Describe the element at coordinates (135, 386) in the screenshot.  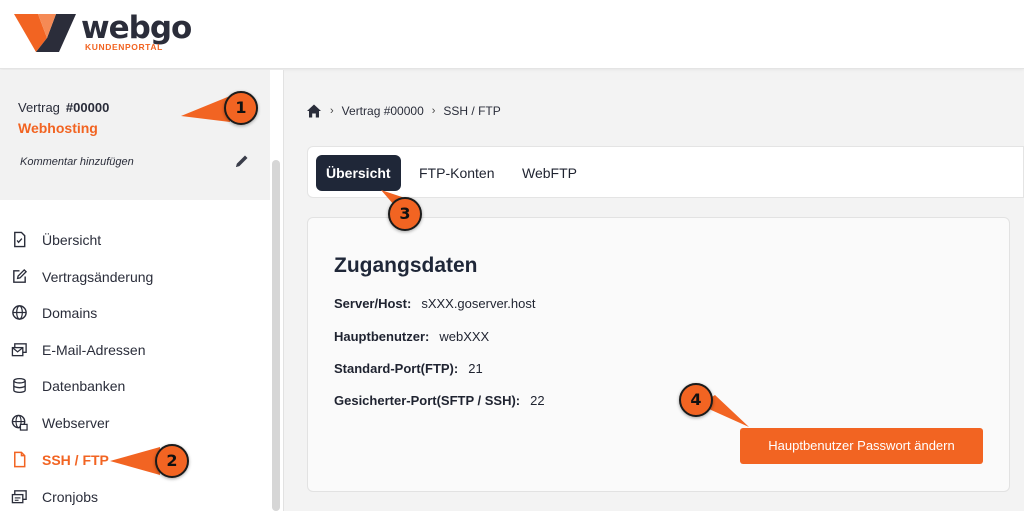
I see `sidebar-item-datenbanken: Datenbanken` at that location.